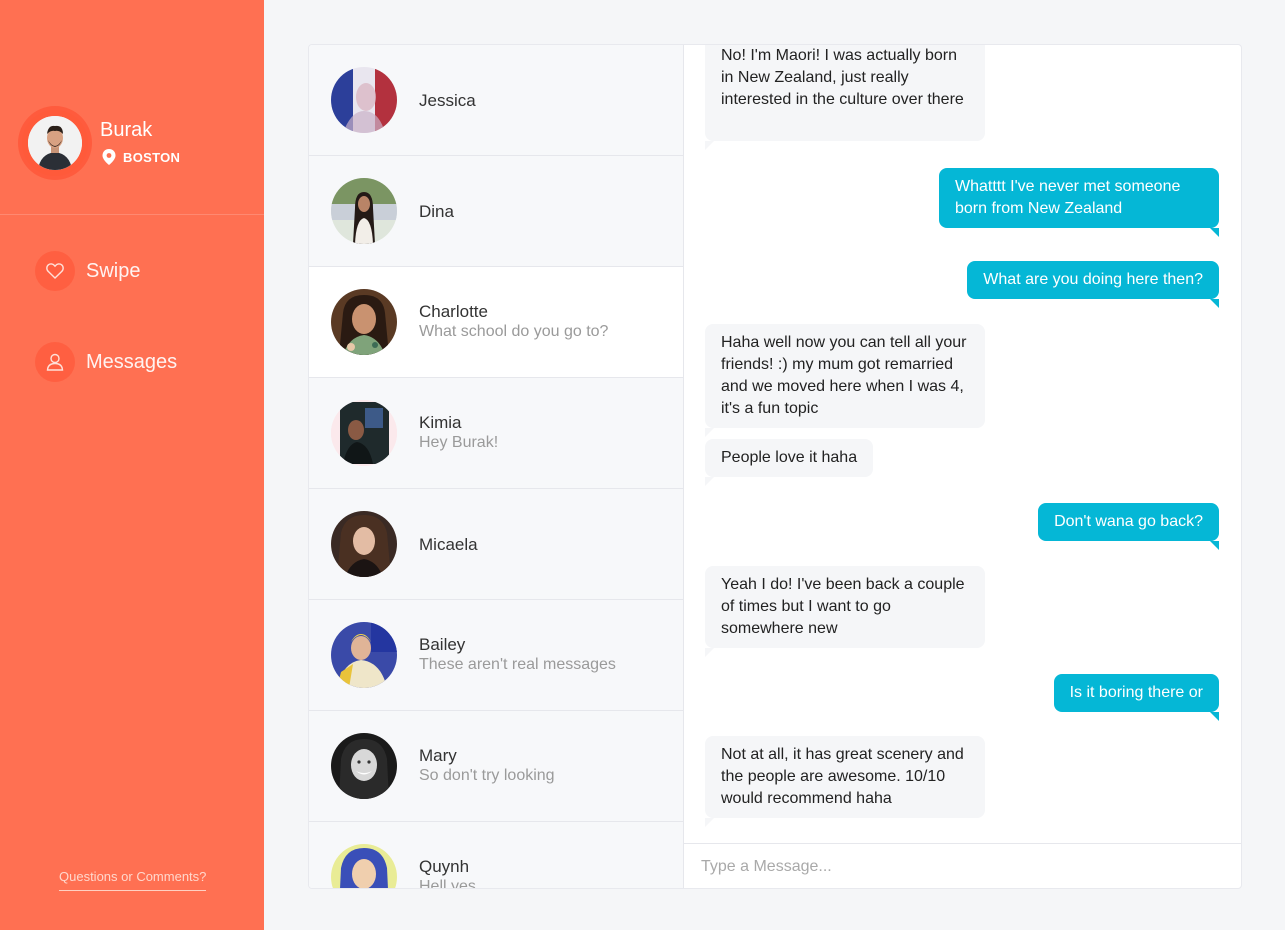 Image resolution: width=1285 pixels, height=930 pixels. What do you see at coordinates (152, 157) in the screenshot?
I see `user-location-text: BOSTON` at bounding box center [152, 157].